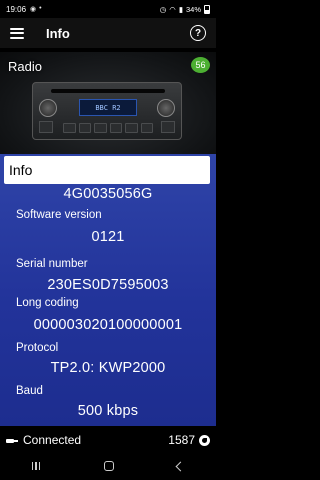 The image size is (320, 480). Describe the element at coordinates (25, 66) in the screenshot. I see `module-name: Radio` at that location.